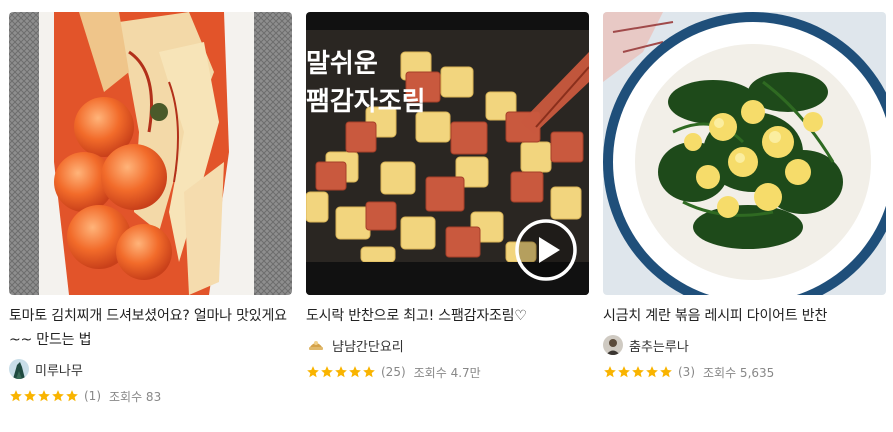  Describe the element at coordinates (393, 372) in the screenshot. I see `review-count: (25)` at that location.